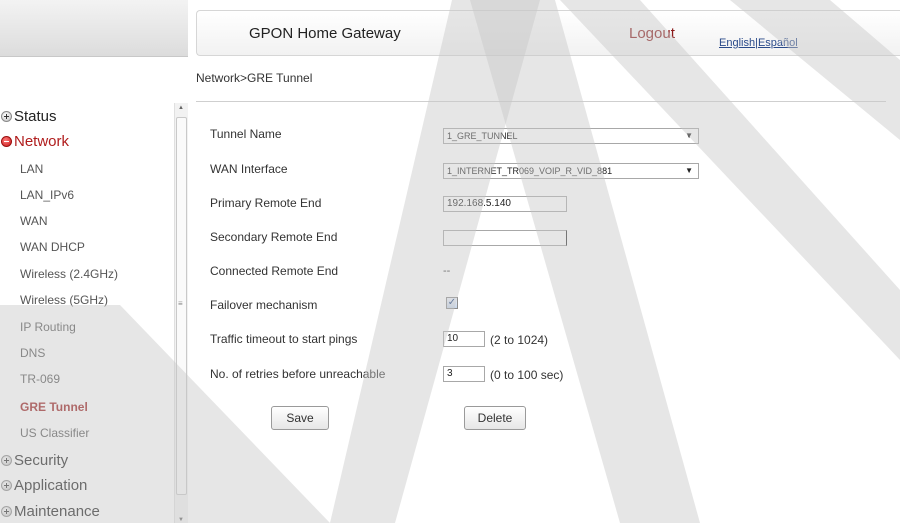 The width and height of the screenshot is (900, 523). What do you see at coordinates (87, 169) in the screenshot?
I see `sidebar-item-lan: LAN` at bounding box center [87, 169].